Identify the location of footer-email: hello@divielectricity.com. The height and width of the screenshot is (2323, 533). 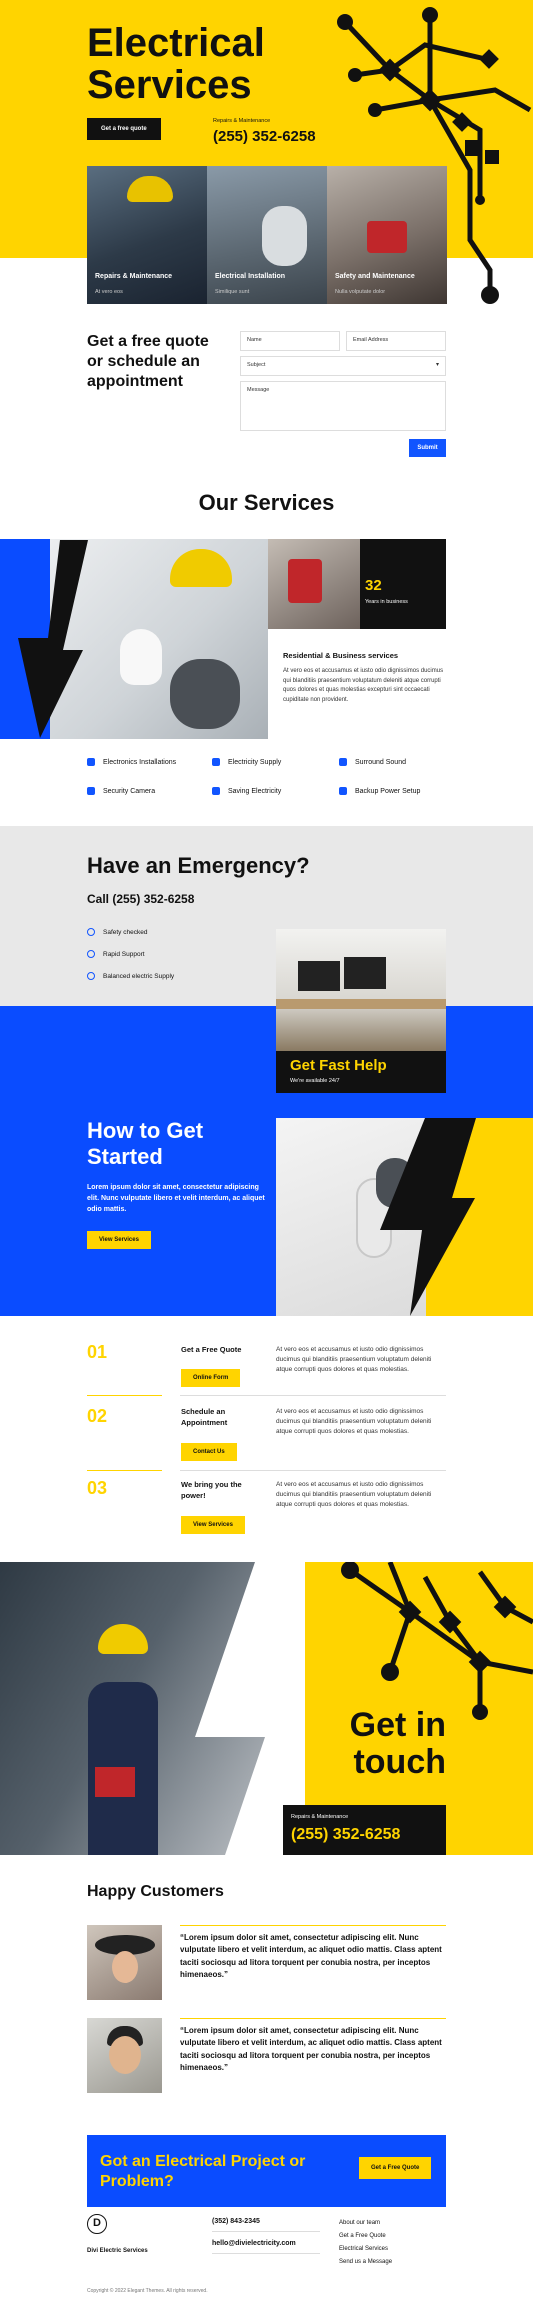
(254, 2243).